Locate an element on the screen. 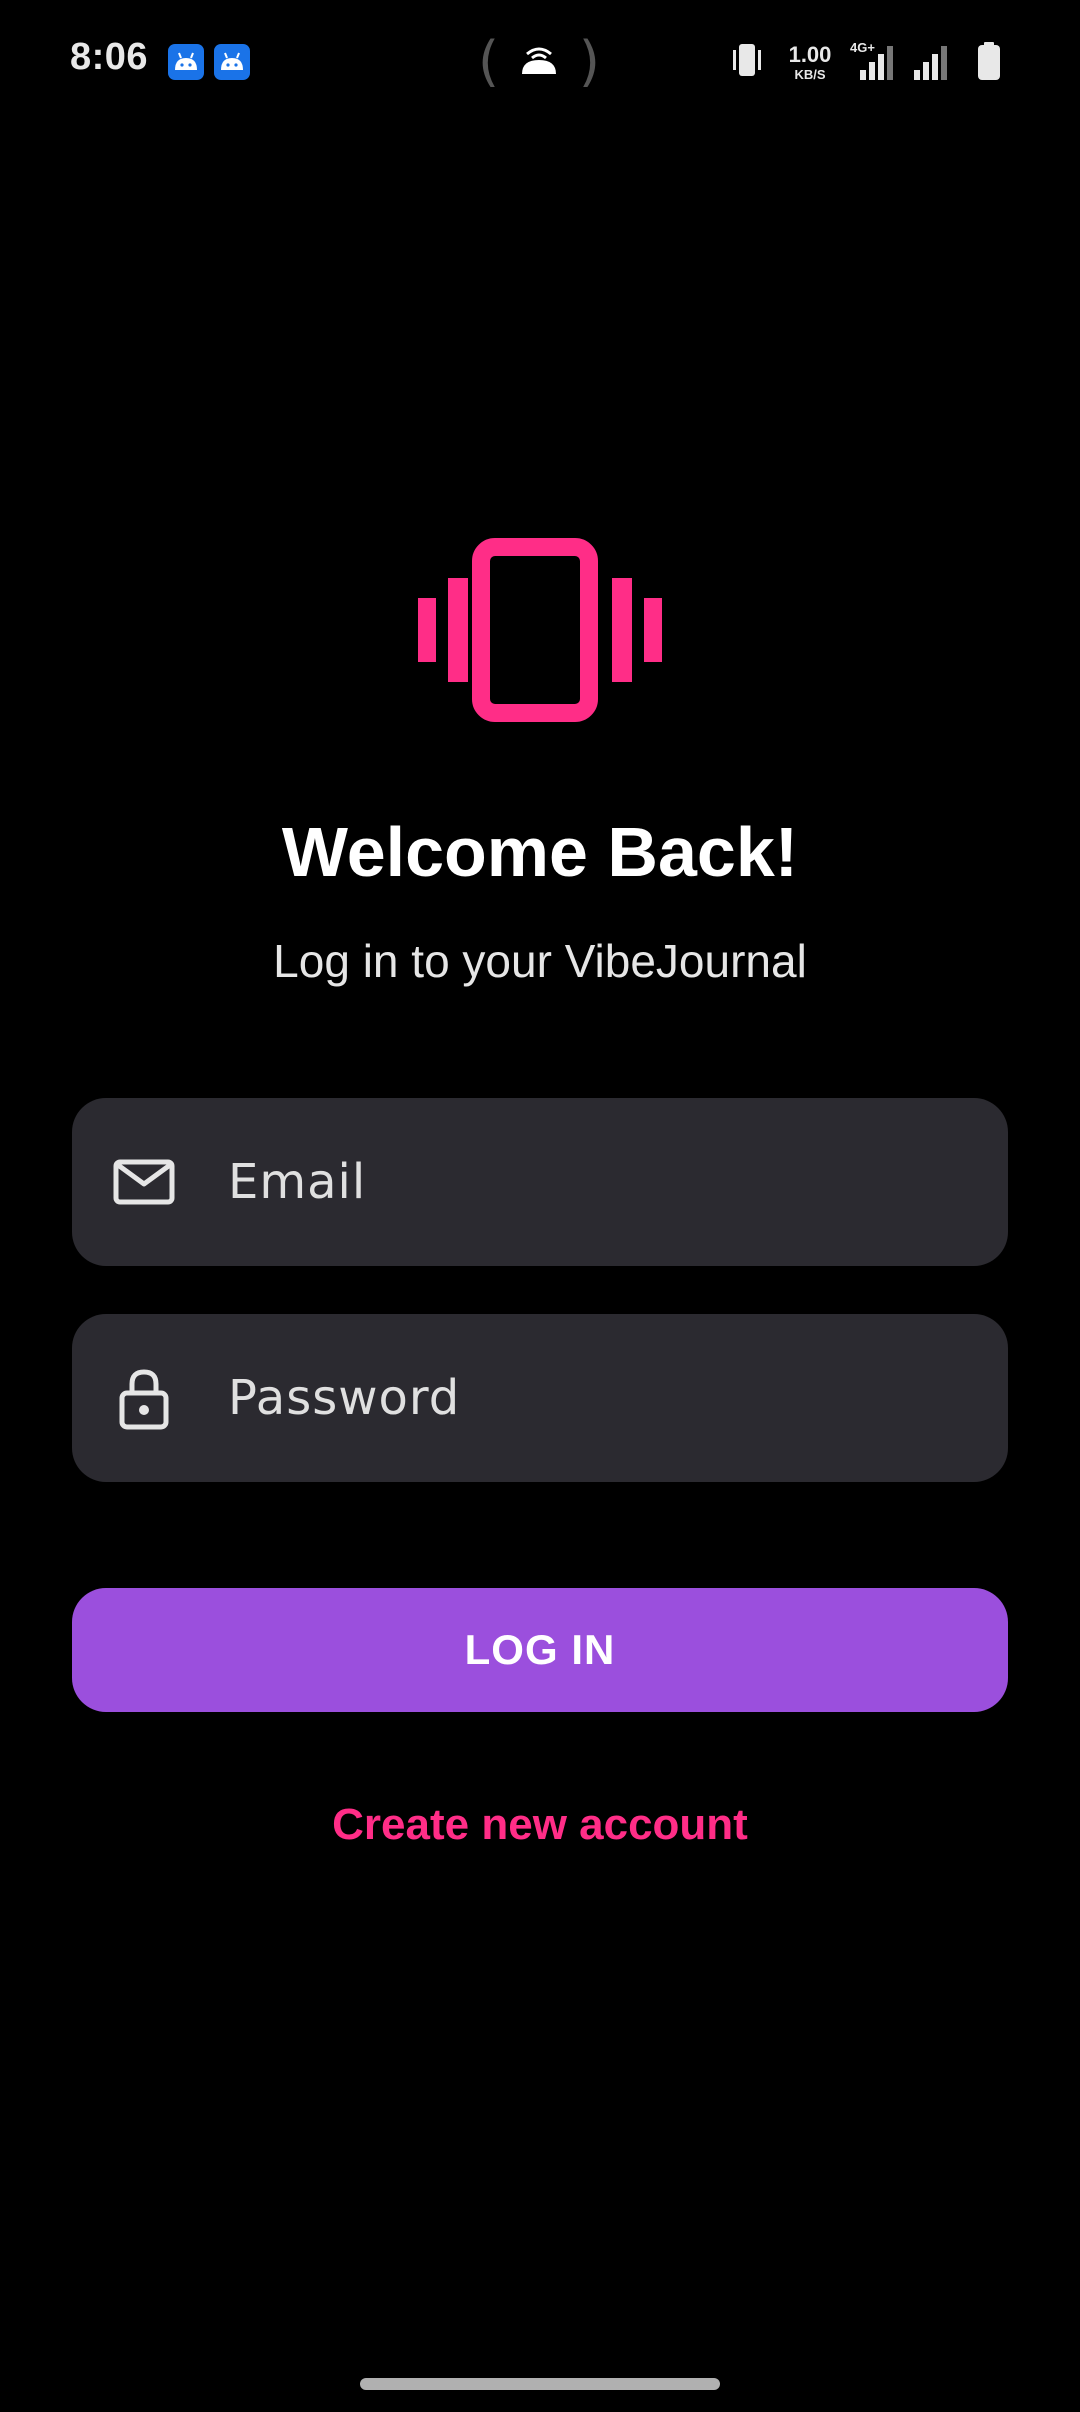  password-input is located at coordinates (598, 1398).